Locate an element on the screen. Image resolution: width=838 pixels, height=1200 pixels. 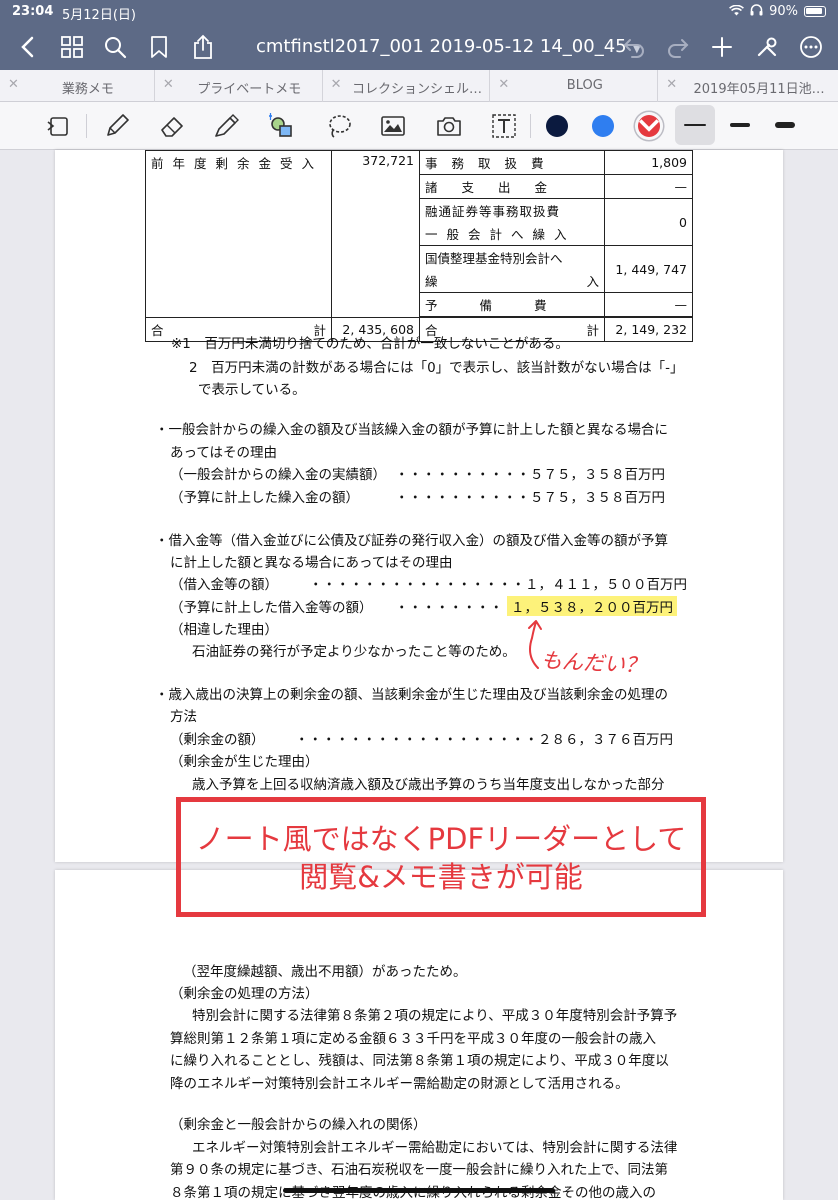
color-red-button is located at coordinates (649, 126).